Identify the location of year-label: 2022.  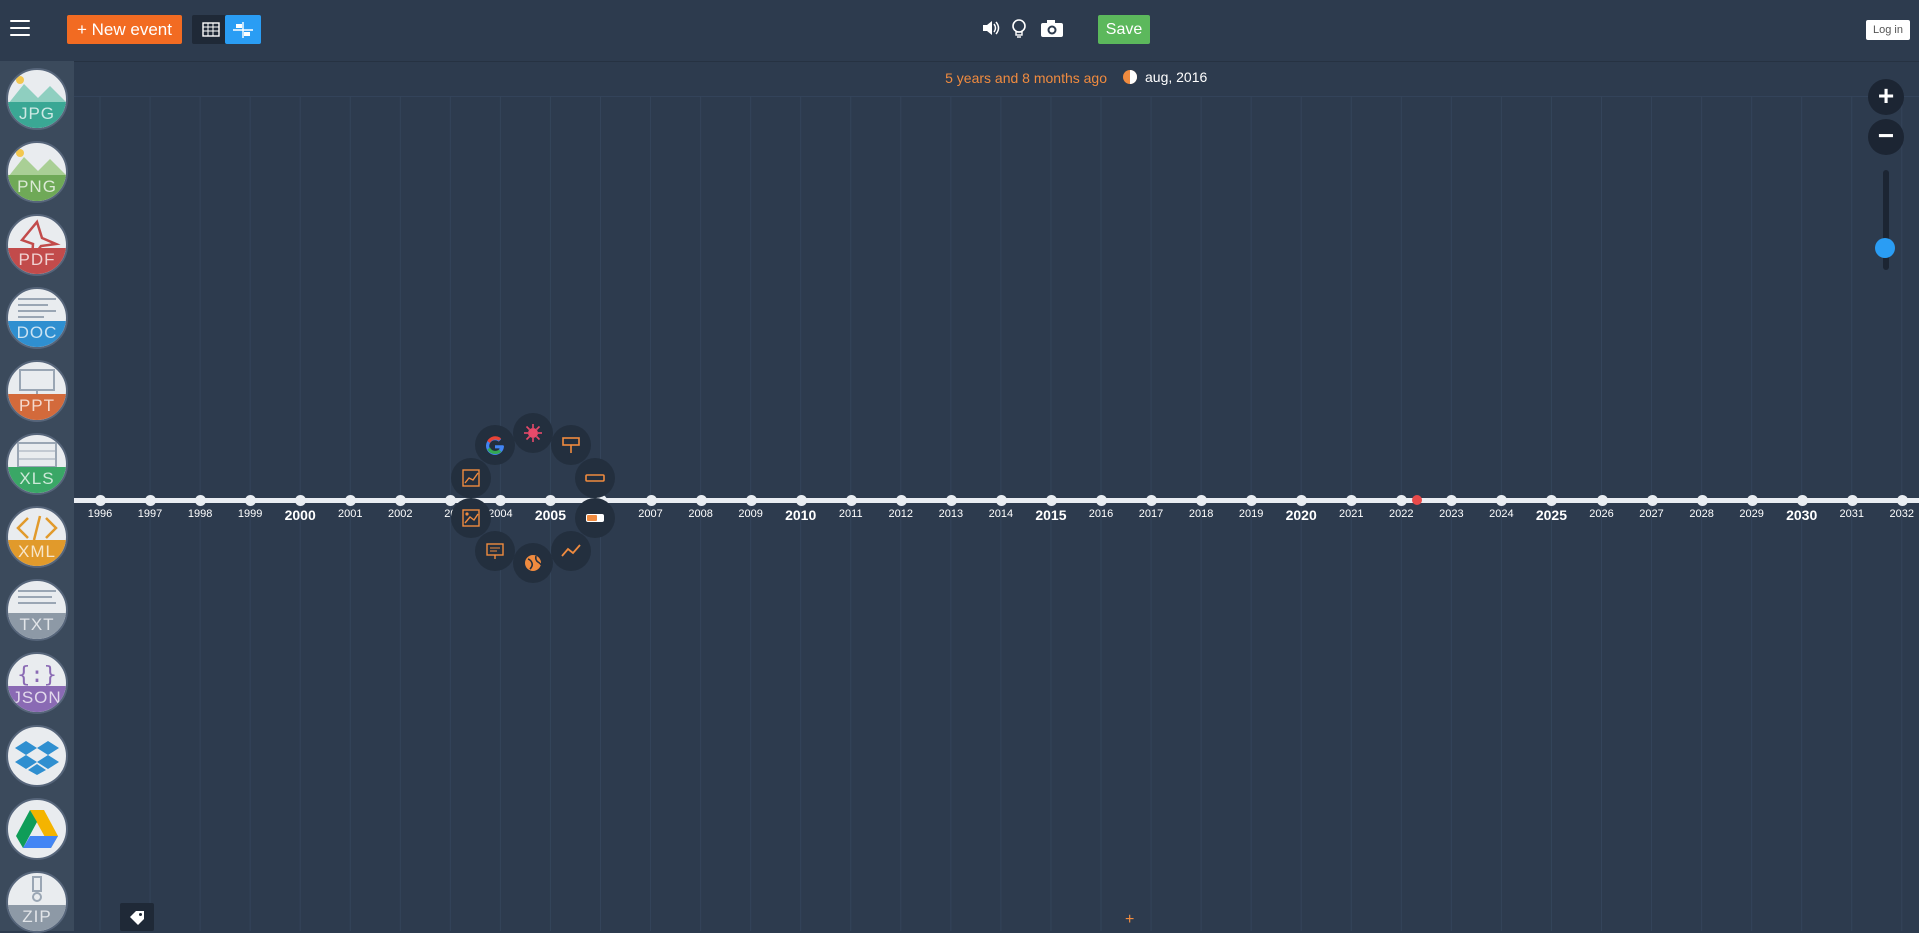
(1401, 514).